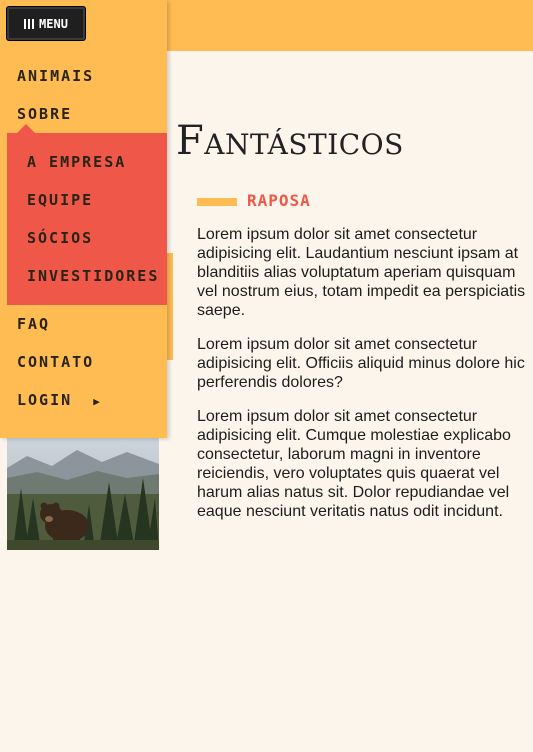 The image size is (533, 752). I want to click on bear-image, so click(83, 494).